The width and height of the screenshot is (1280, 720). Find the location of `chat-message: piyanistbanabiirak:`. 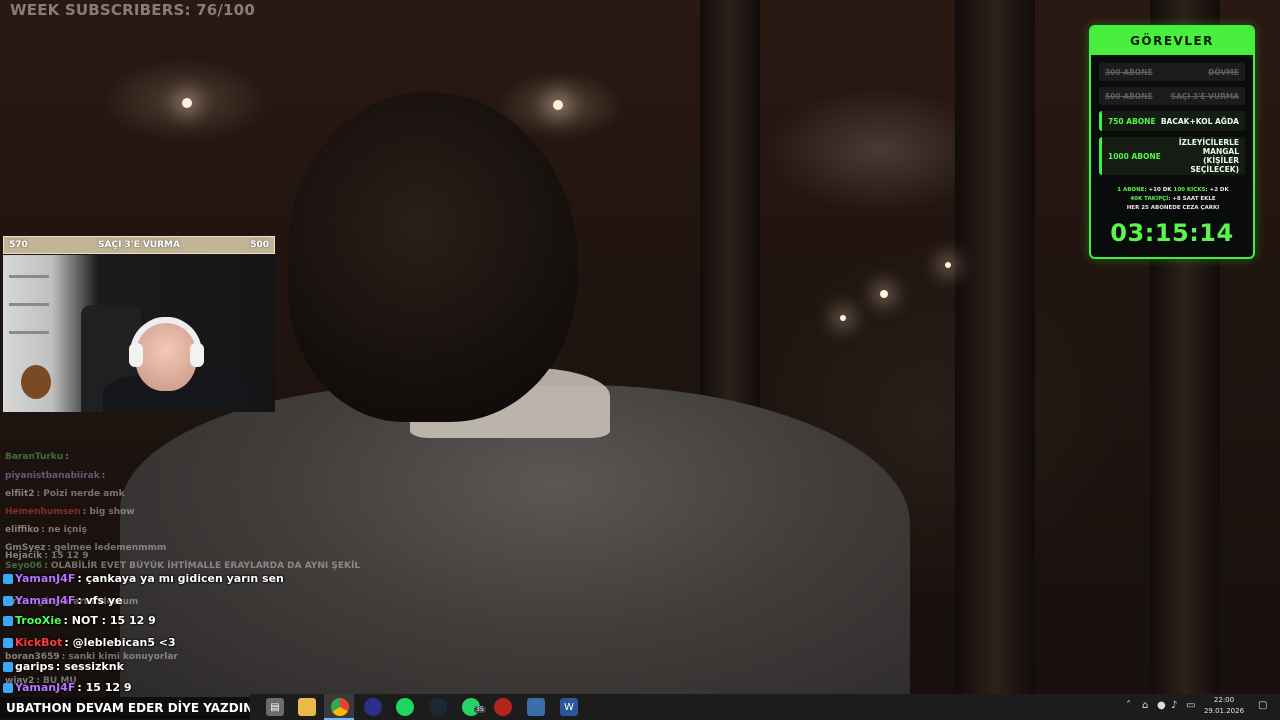

chat-message: piyanistbanabiirak: is located at coordinates (54, 476).